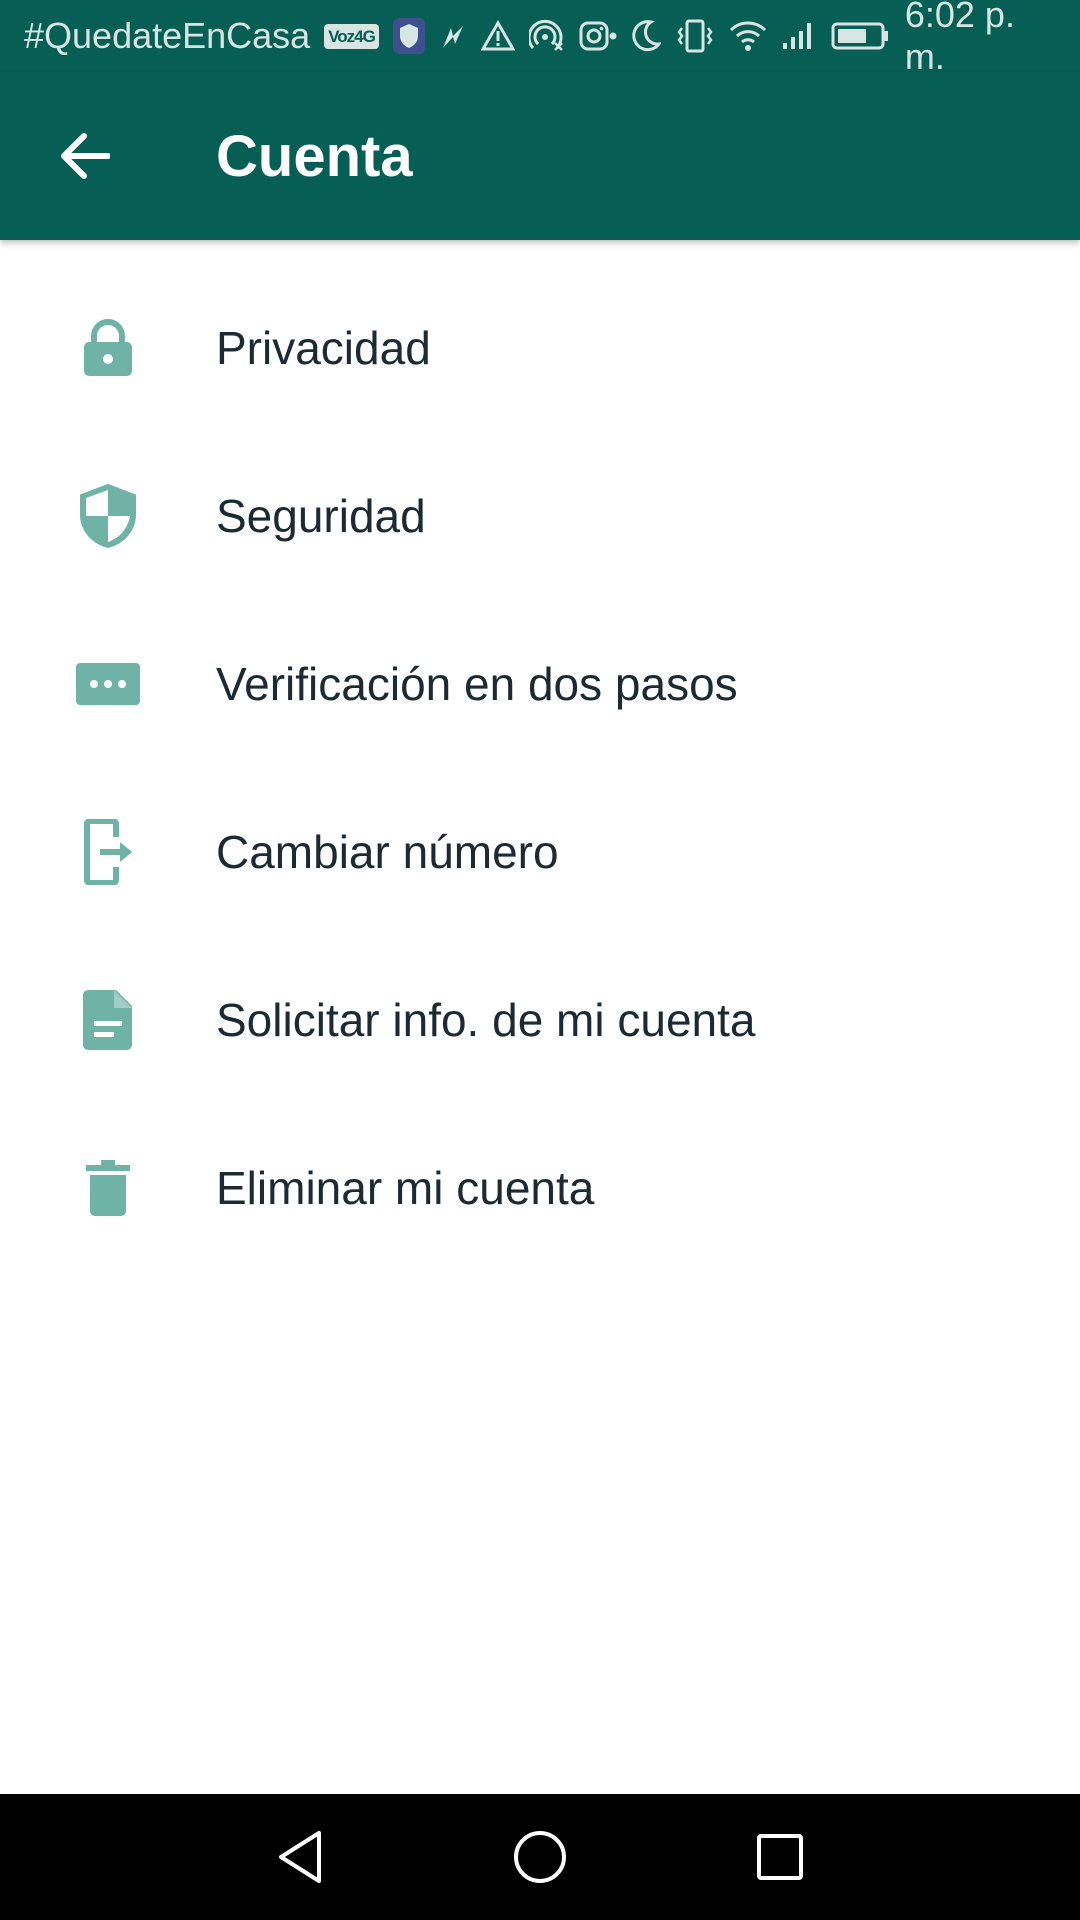 This screenshot has height=1920, width=1080. Describe the element at coordinates (108, 348) in the screenshot. I see `lock-icon` at that location.